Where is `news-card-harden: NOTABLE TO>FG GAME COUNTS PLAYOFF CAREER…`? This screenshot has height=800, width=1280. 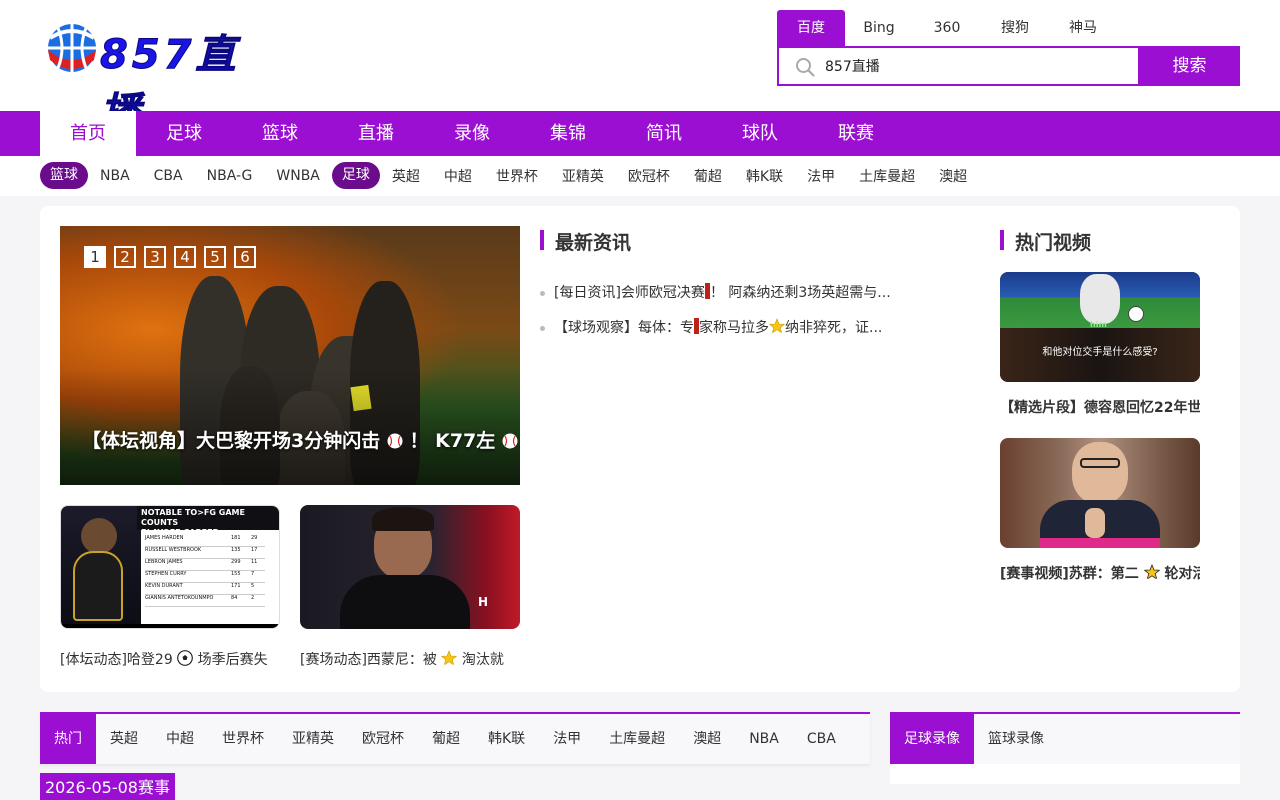
news-card-harden: NOTABLE TO>FG GAME COUNTS PLAYOFF CAREER… is located at coordinates (170, 587).